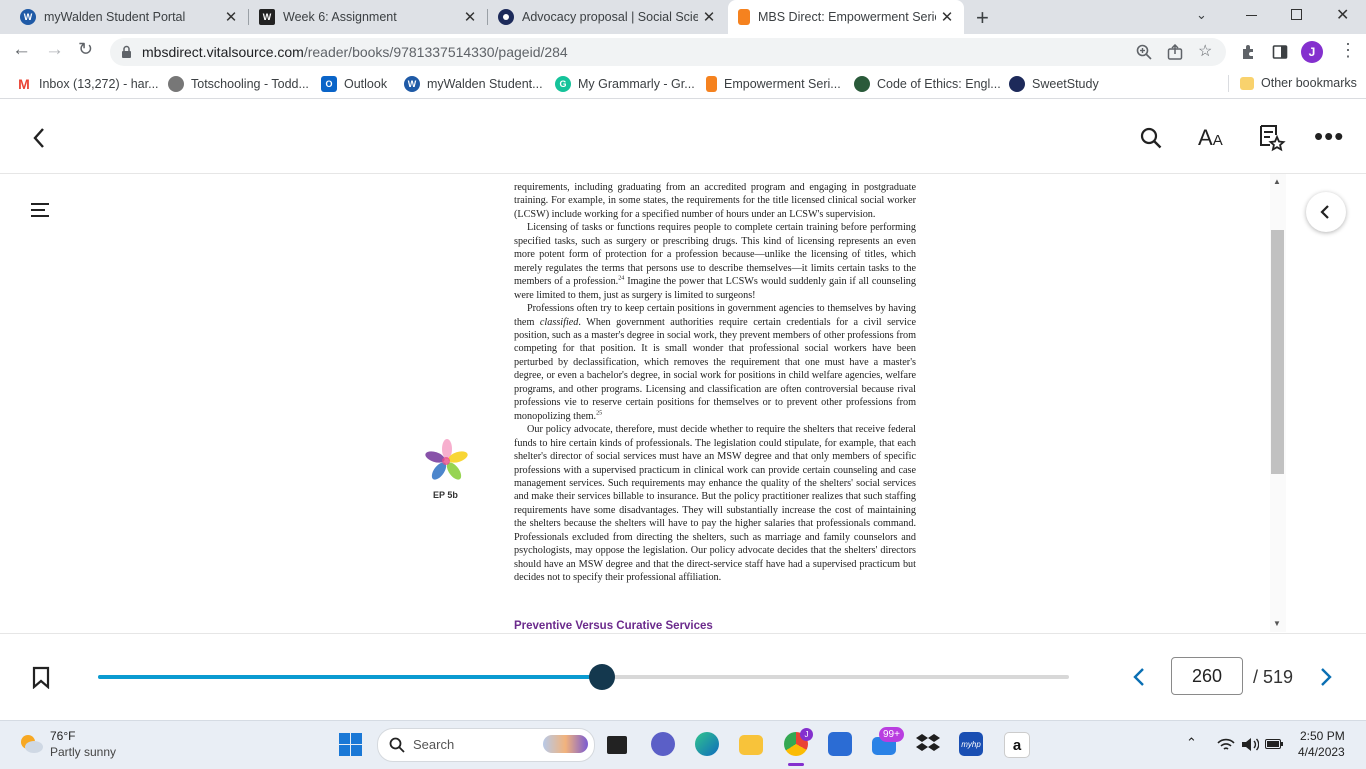  Describe the element at coordinates (1207, 676) in the screenshot. I see `page-number-input` at that location.